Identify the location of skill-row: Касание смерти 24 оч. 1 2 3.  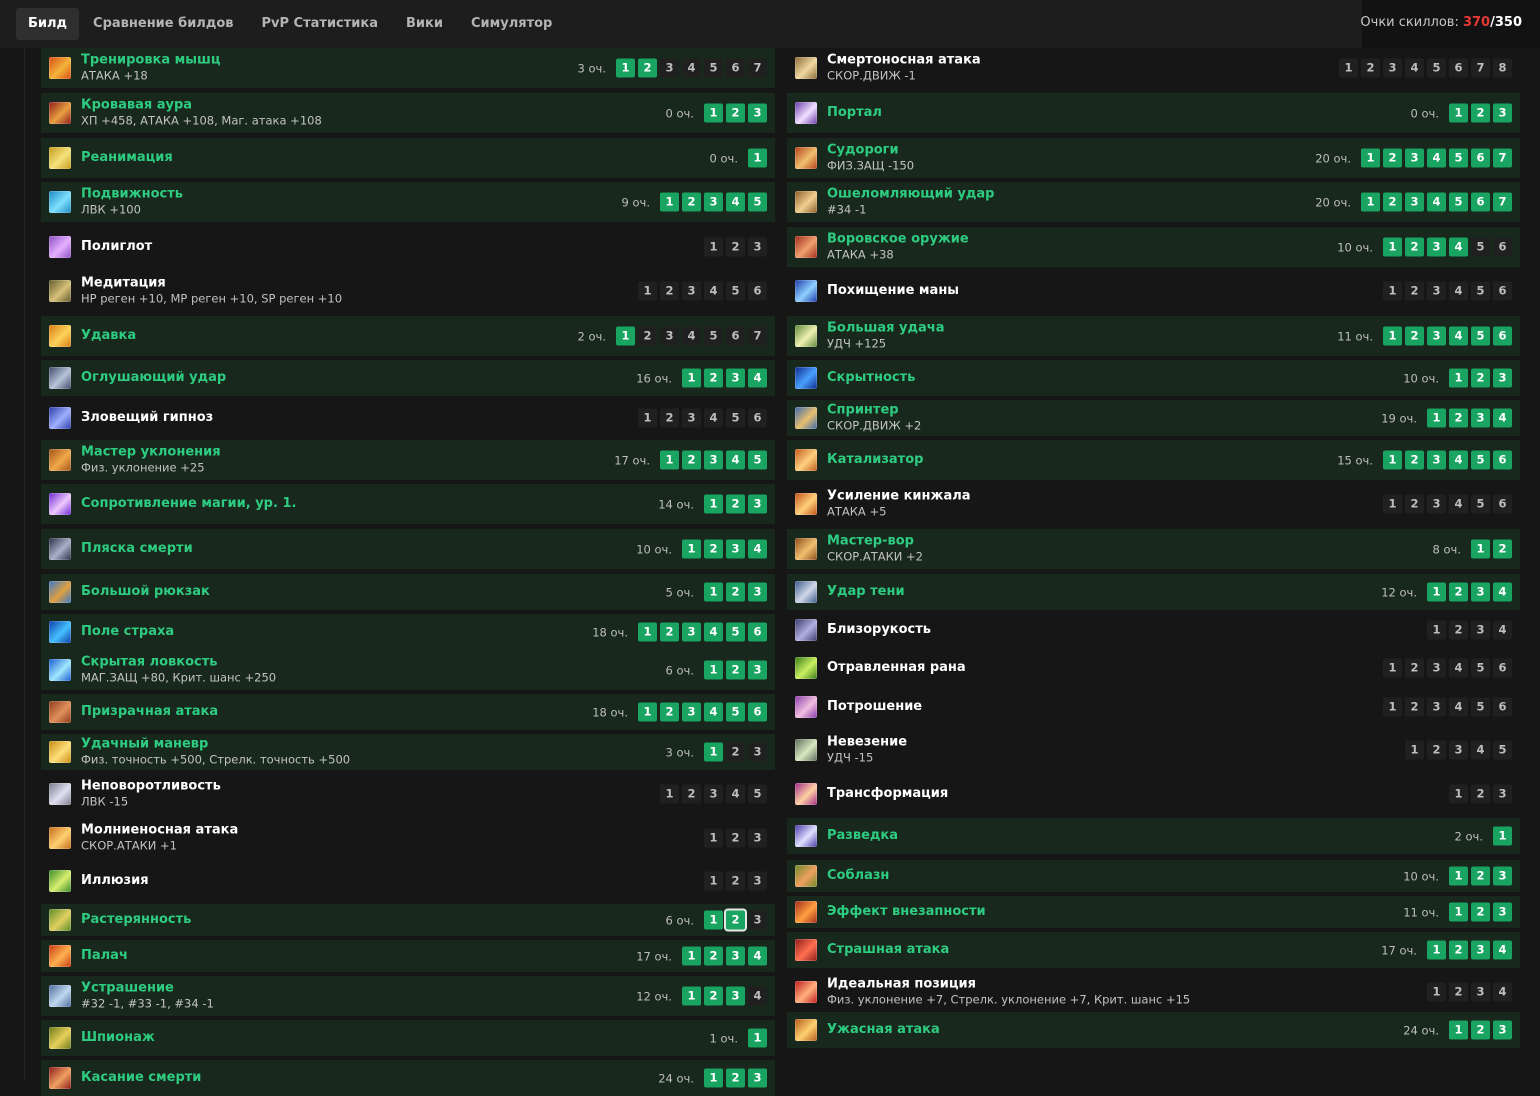
(408, 1078).